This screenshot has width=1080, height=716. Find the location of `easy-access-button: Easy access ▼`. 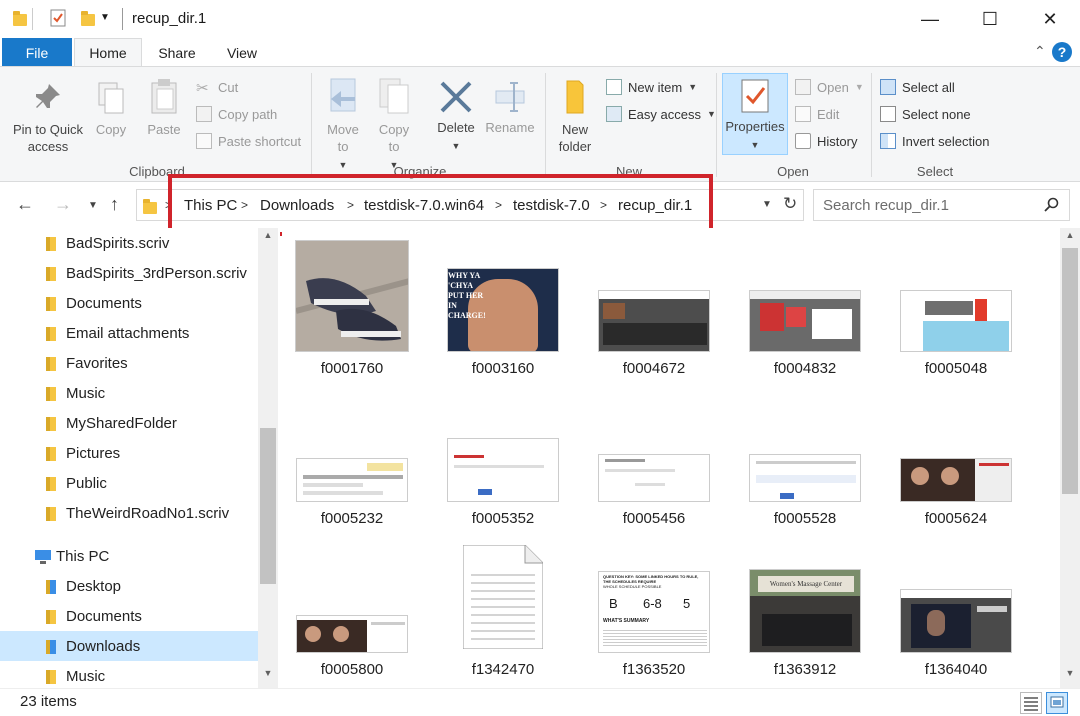

easy-access-button: Easy access ▼ is located at coordinates (661, 114).